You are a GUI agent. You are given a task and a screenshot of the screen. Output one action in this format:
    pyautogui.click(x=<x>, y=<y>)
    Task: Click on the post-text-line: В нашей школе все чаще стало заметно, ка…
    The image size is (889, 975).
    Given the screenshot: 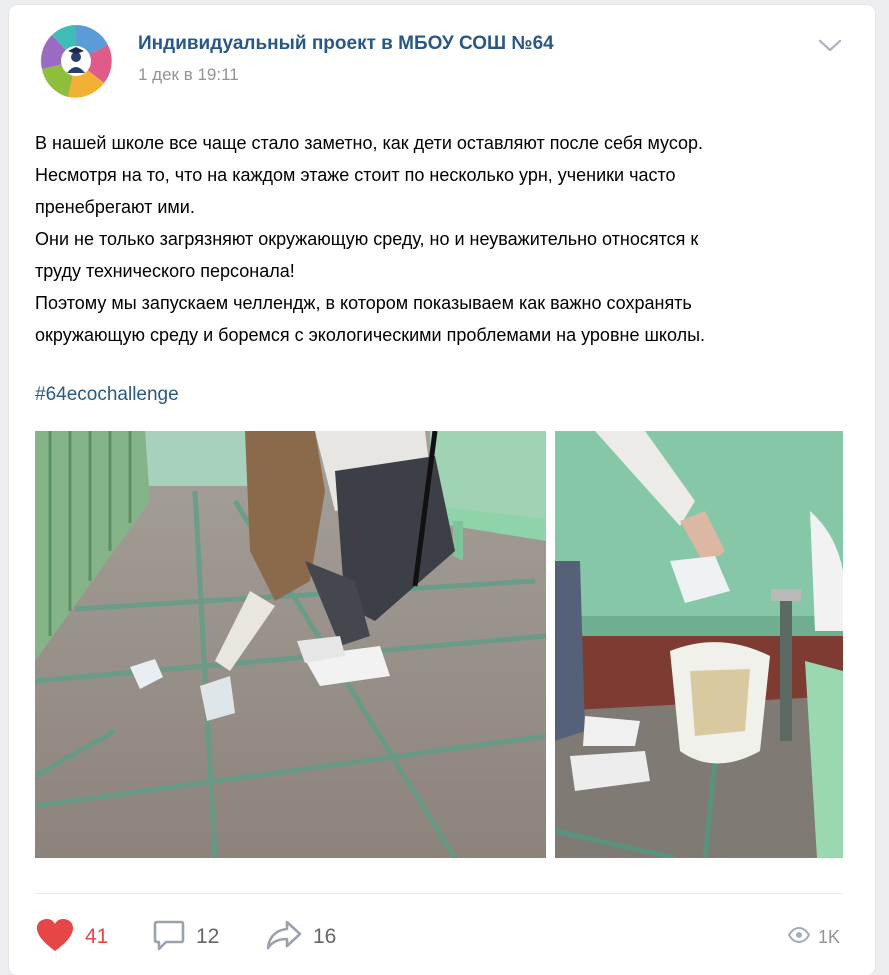 What is the action you would take?
    pyautogui.click(x=369, y=143)
    